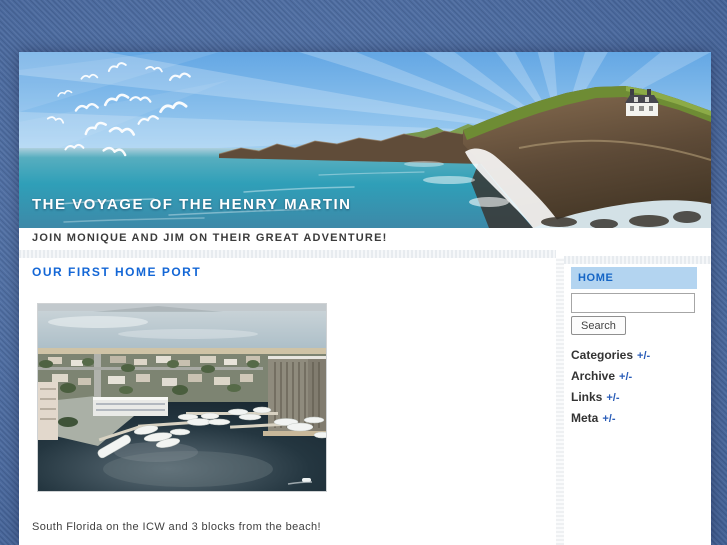 This screenshot has width=727, height=545. What do you see at coordinates (633, 303) in the screenshot?
I see `search-input` at bounding box center [633, 303].